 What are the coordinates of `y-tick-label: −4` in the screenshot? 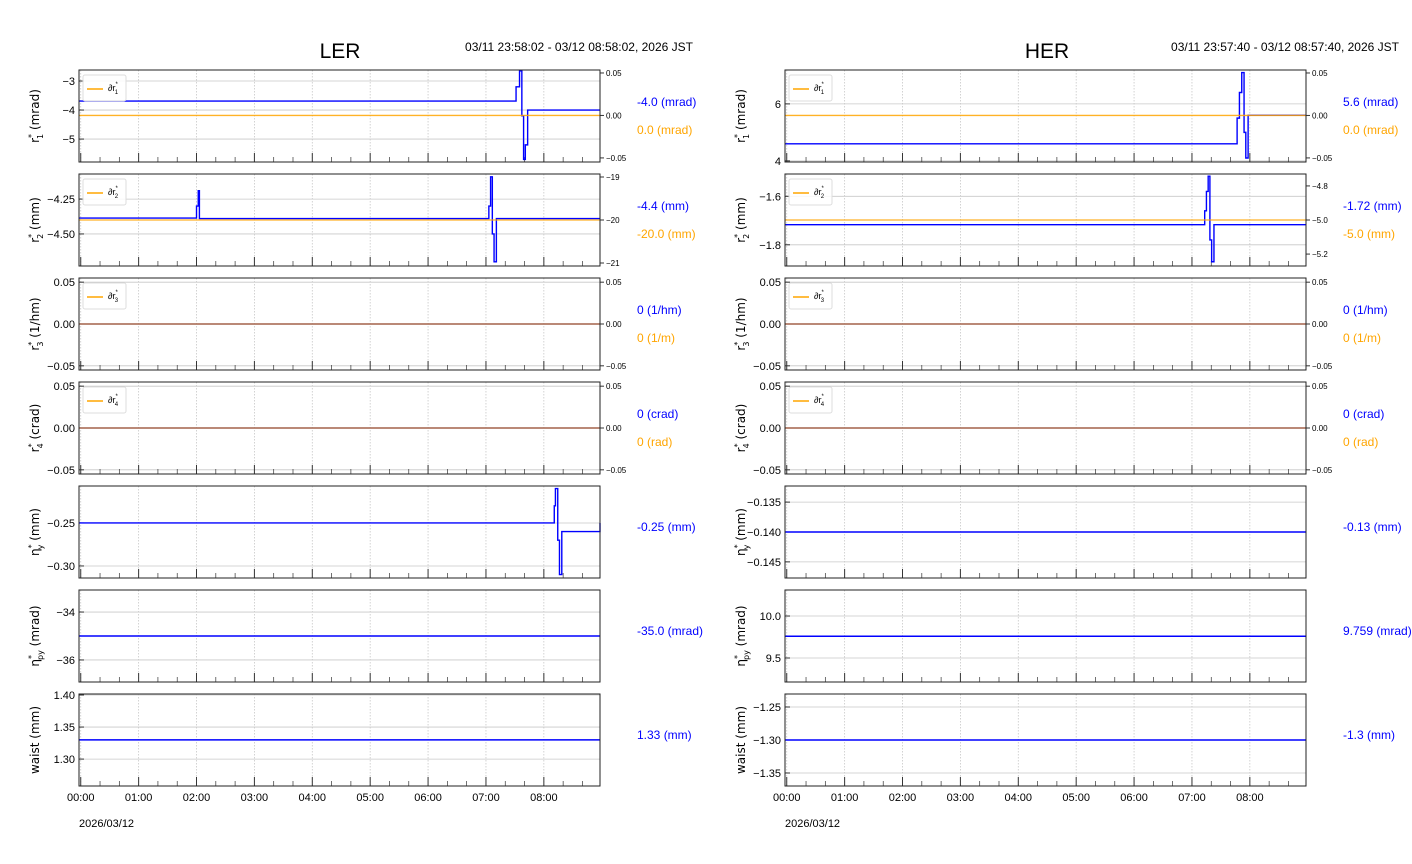 It's located at (68, 111).